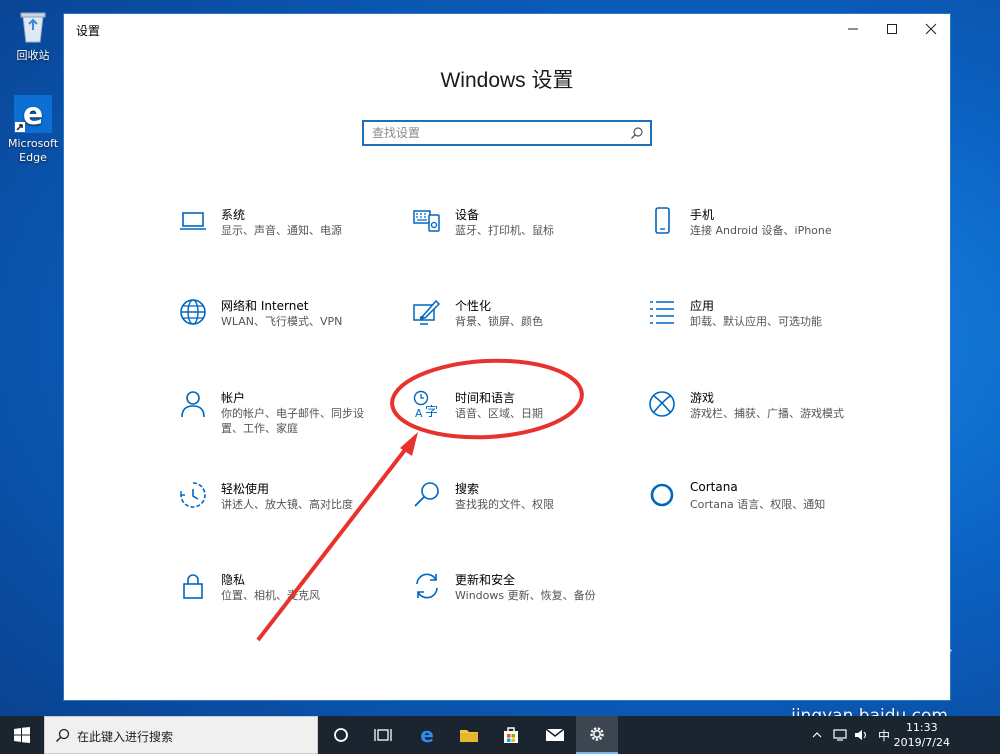 This screenshot has height=754, width=1000. I want to click on close-button, so click(931, 29).